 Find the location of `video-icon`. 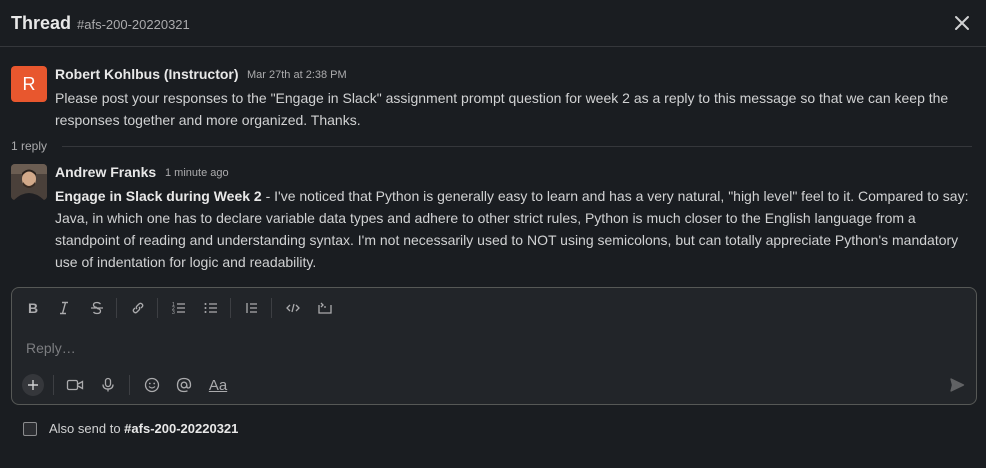

video-icon is located at coordinates (75, 385).